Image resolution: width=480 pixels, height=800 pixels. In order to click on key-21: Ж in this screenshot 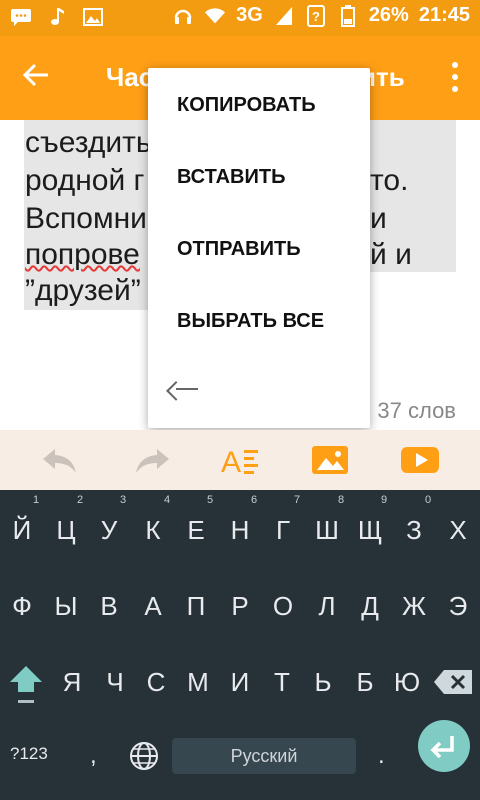, I will do `click(414, 606)`.